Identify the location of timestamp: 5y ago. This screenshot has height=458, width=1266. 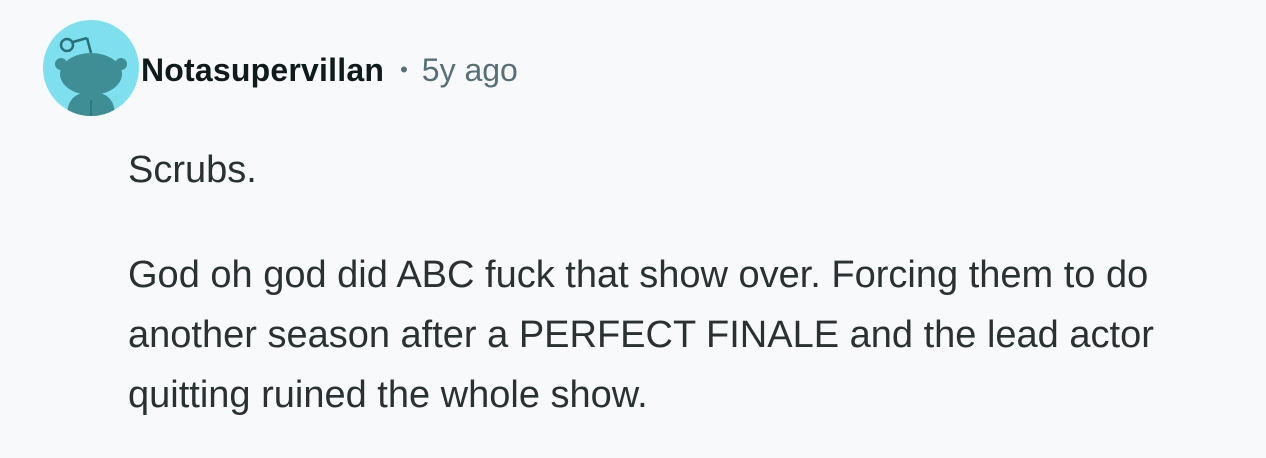
(470, 70).